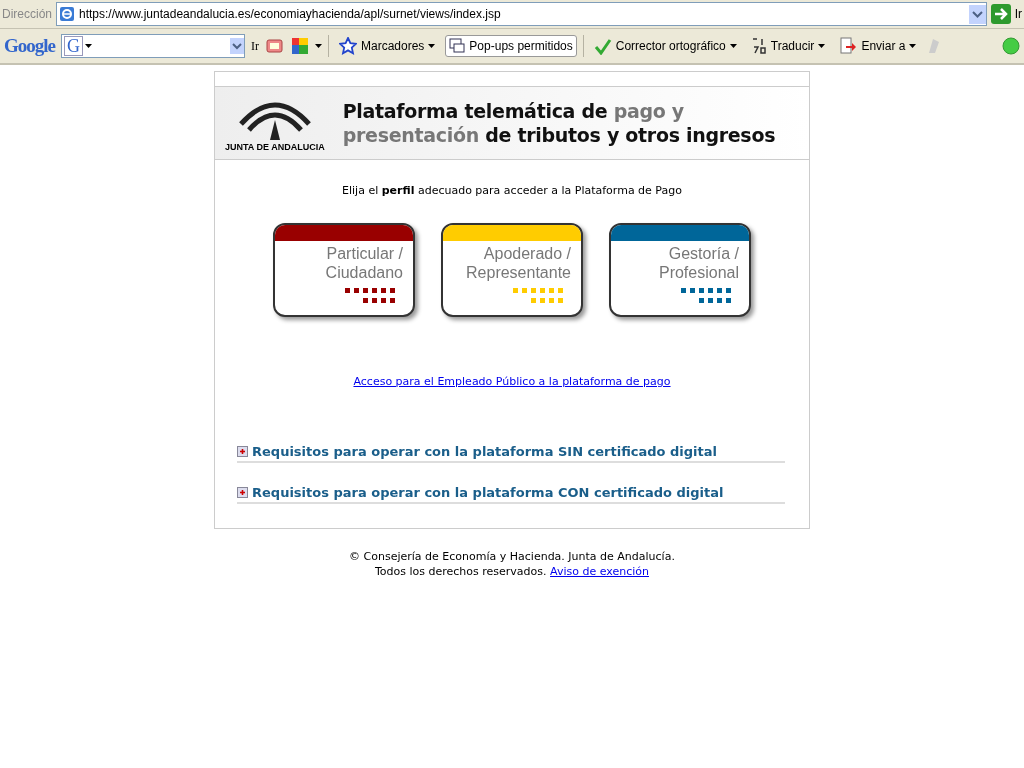 The width and height of the screenshot is (1024, 768). What do you see at coordinates (512, 556) in the screenshot?
I see `copyright-text: © Consejería de Economía y Hacienda. Junta de Andalucía.` at bounding box center [512, 556].